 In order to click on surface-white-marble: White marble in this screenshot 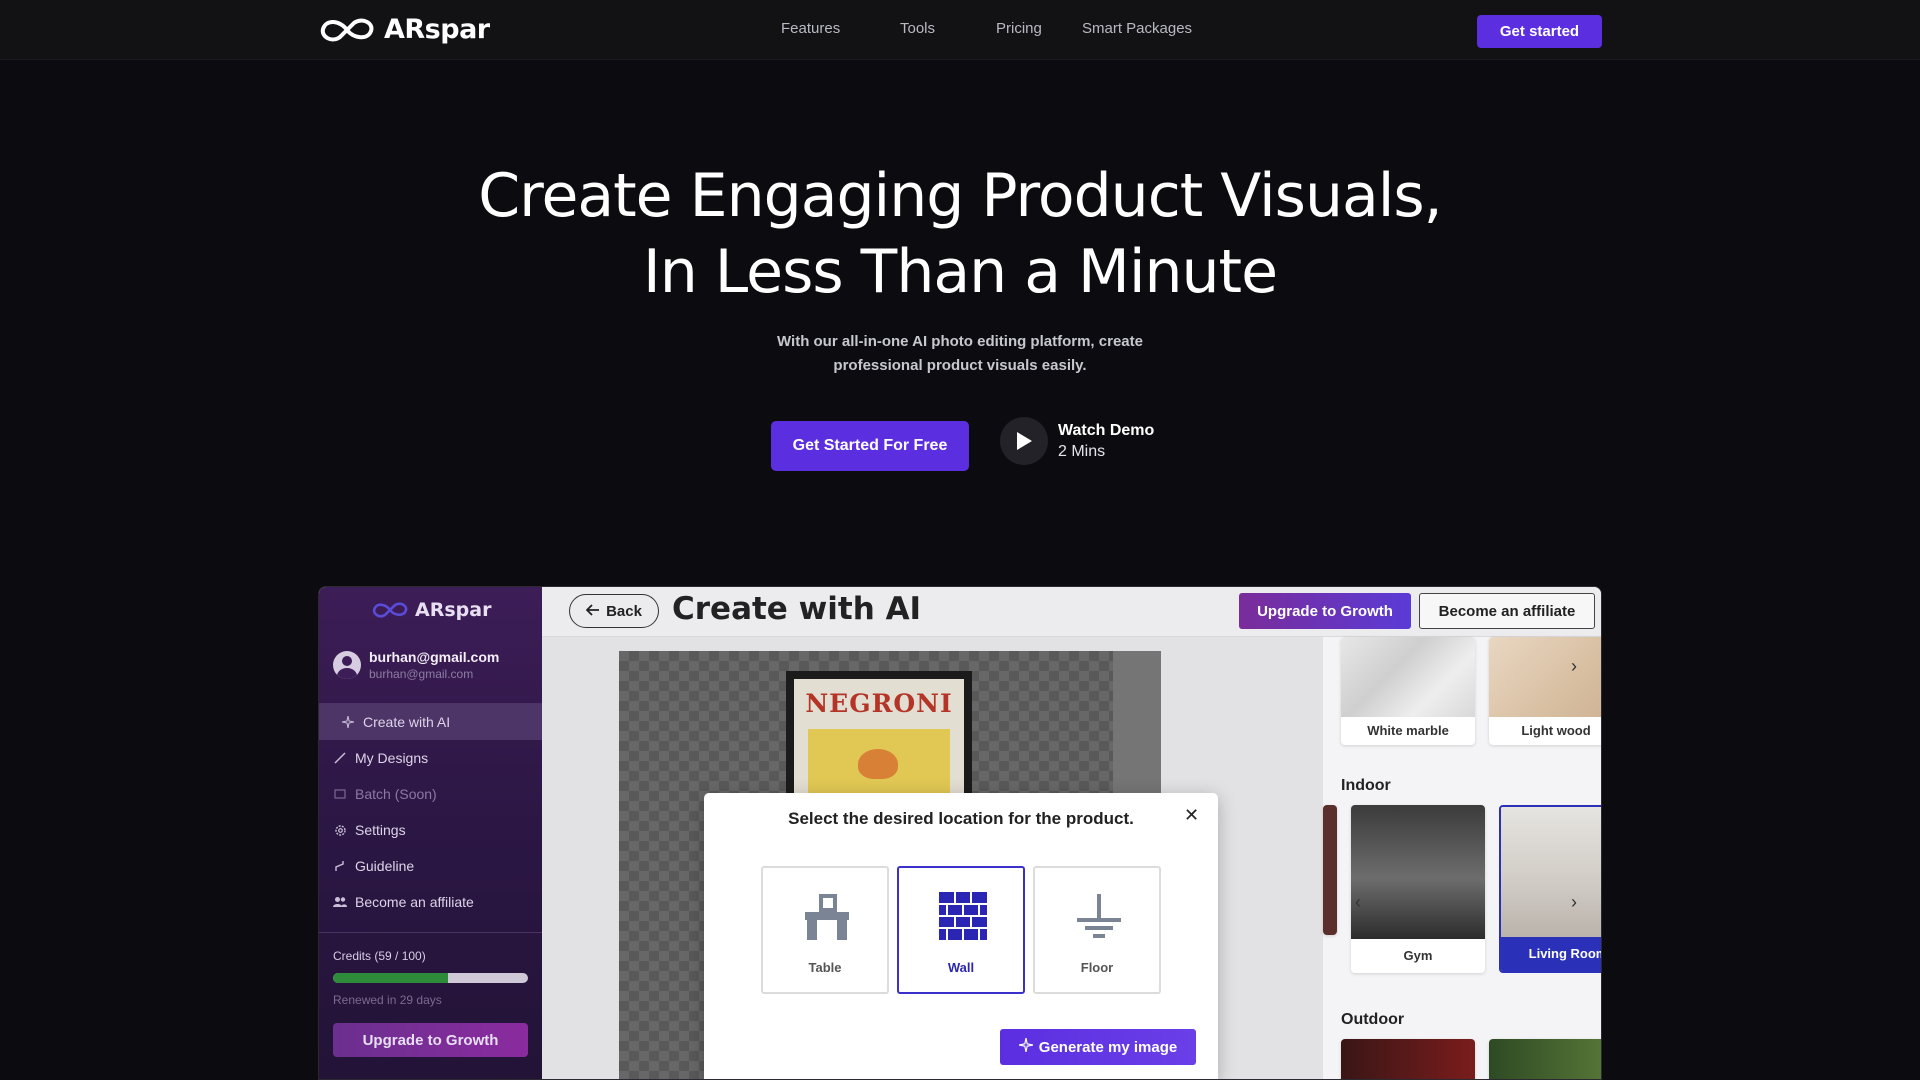, I will do `click(1408, 691)`.